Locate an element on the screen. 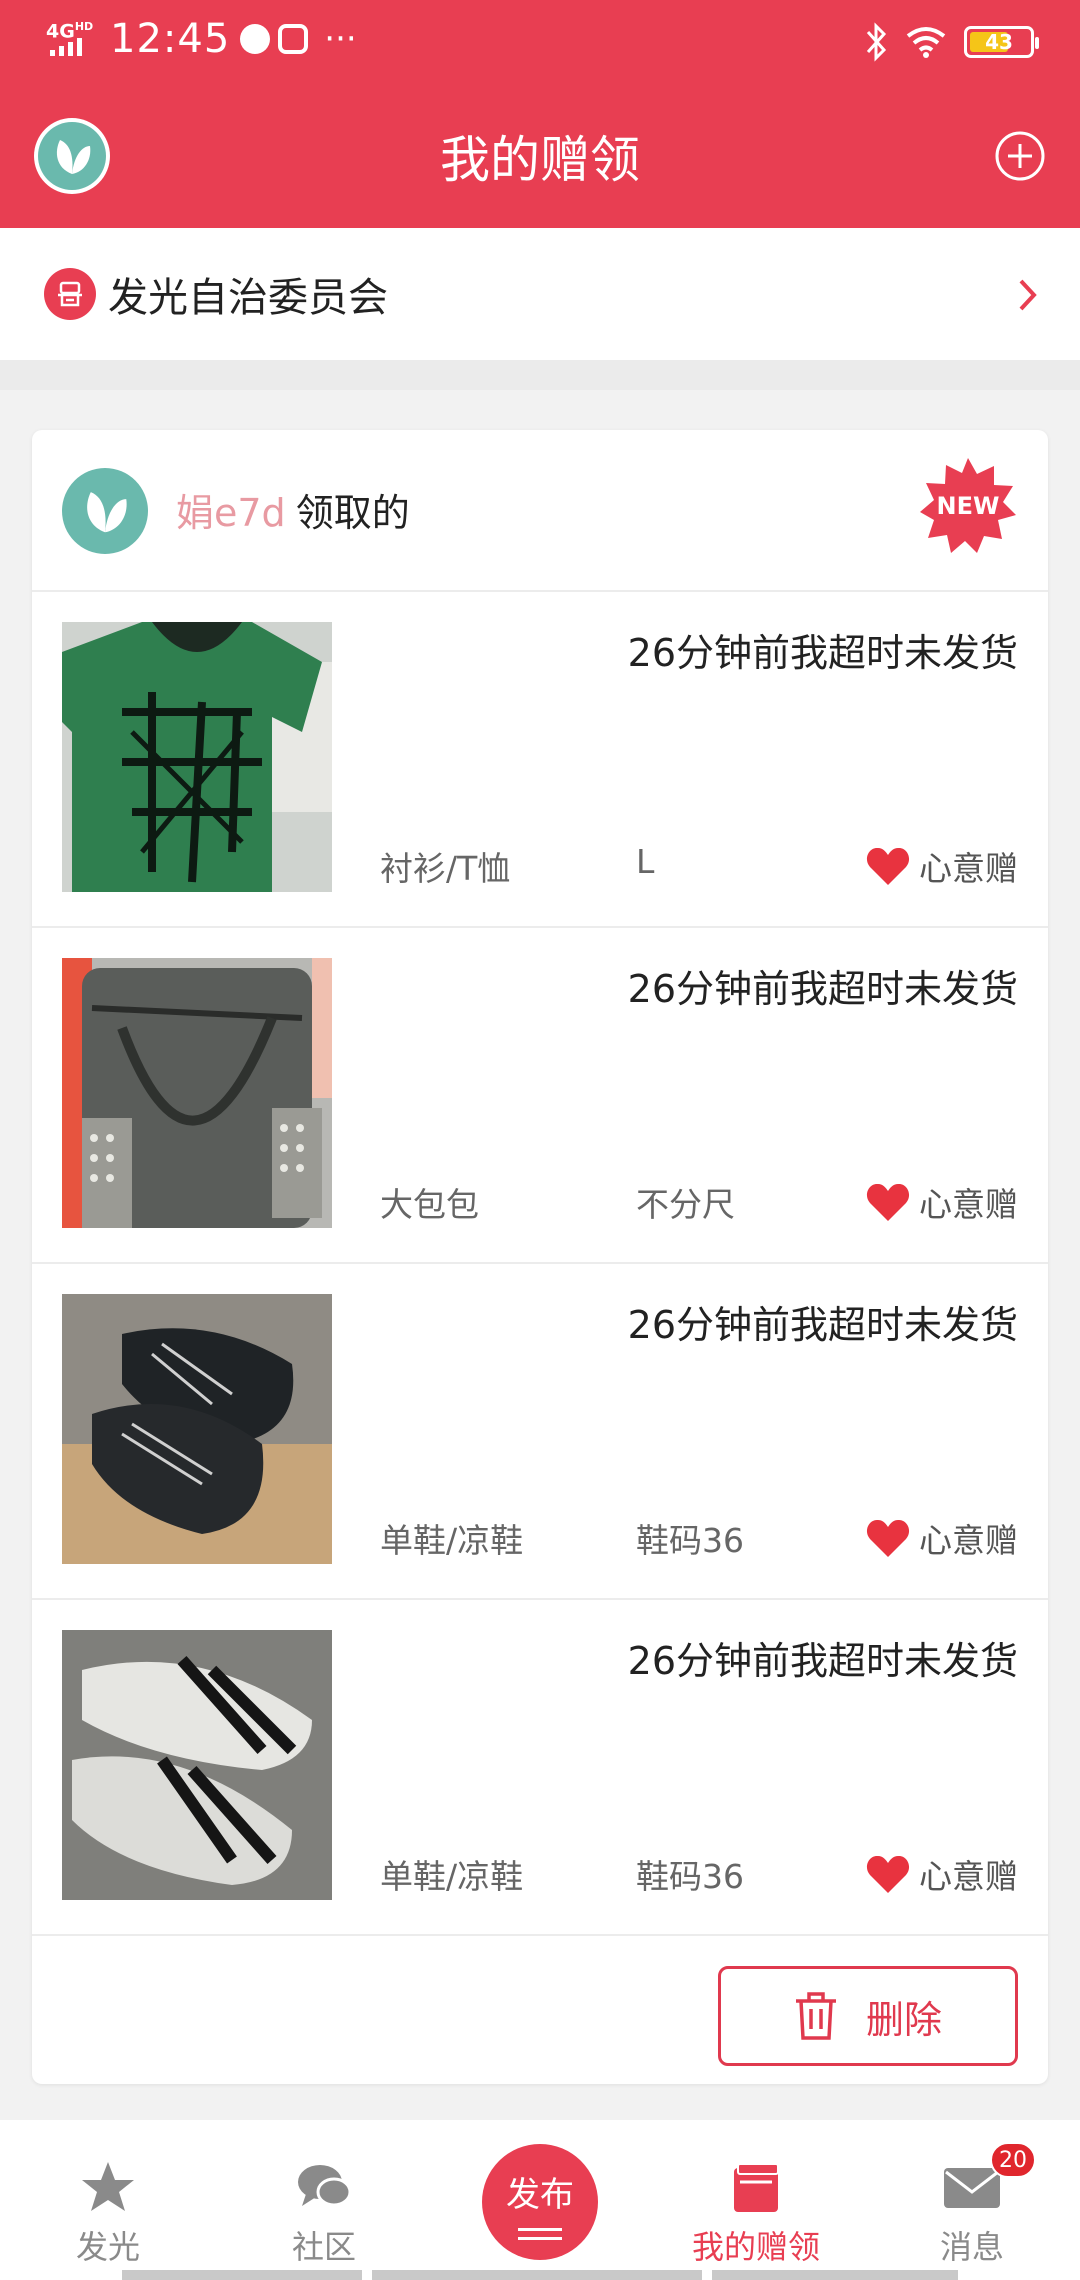 This screenshot has height=2280, width=1080. item-size: 不分尺 is located at coordinates (685, 1204).